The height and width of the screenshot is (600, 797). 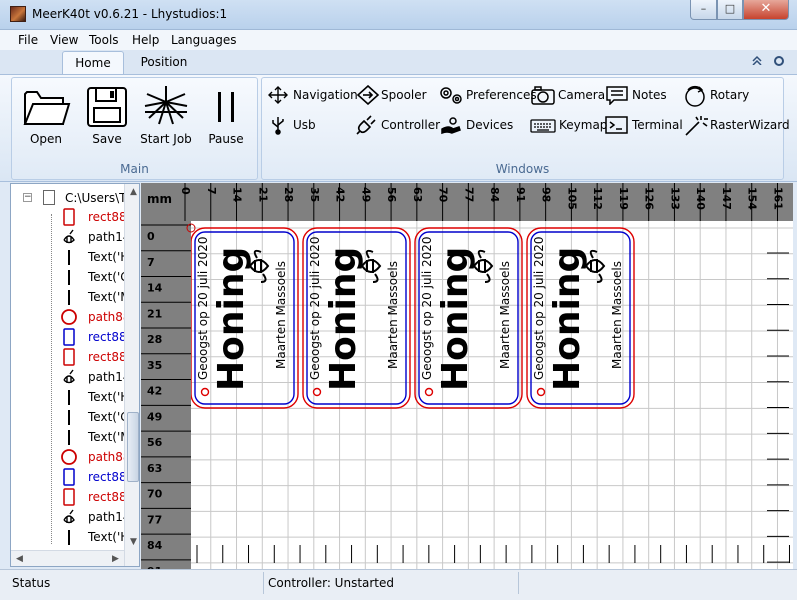 I want to click on devices-button: Devices, so click(x=476, y=125).